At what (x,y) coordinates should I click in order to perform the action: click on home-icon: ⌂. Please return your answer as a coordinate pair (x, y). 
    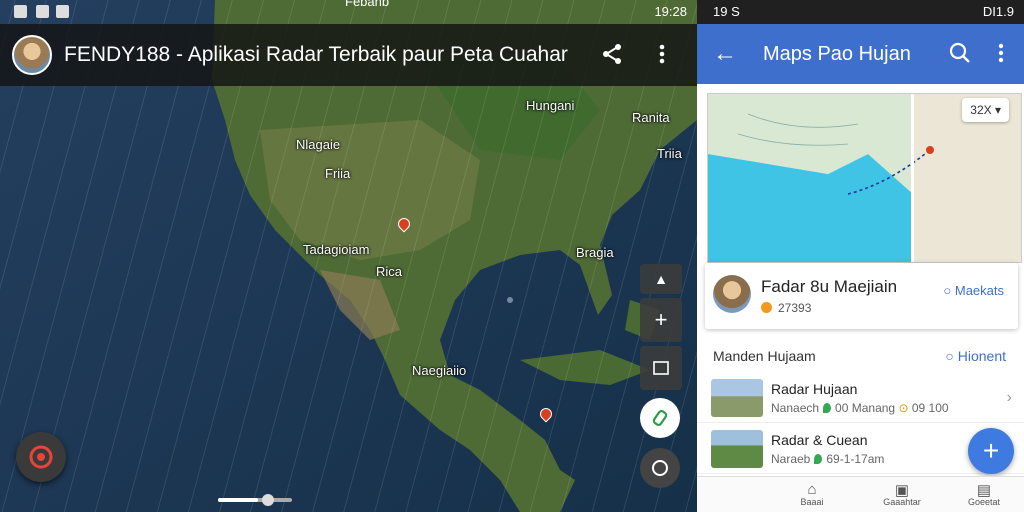
    Looking at the image, I should click on (812, 489).